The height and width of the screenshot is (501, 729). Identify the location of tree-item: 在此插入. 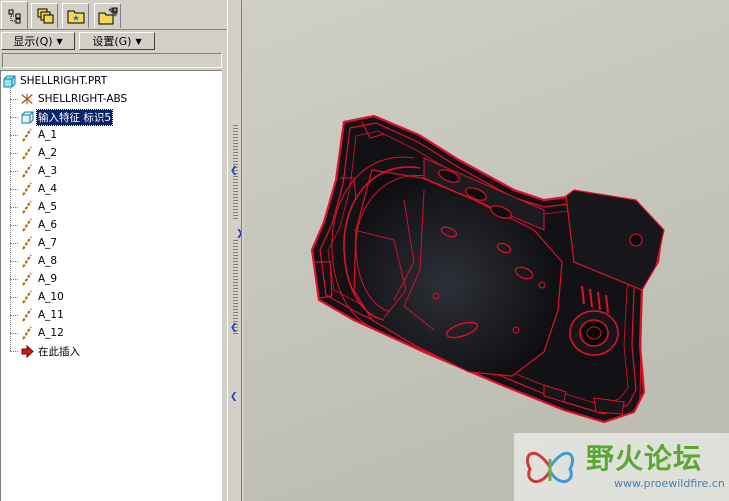
(50, 351).